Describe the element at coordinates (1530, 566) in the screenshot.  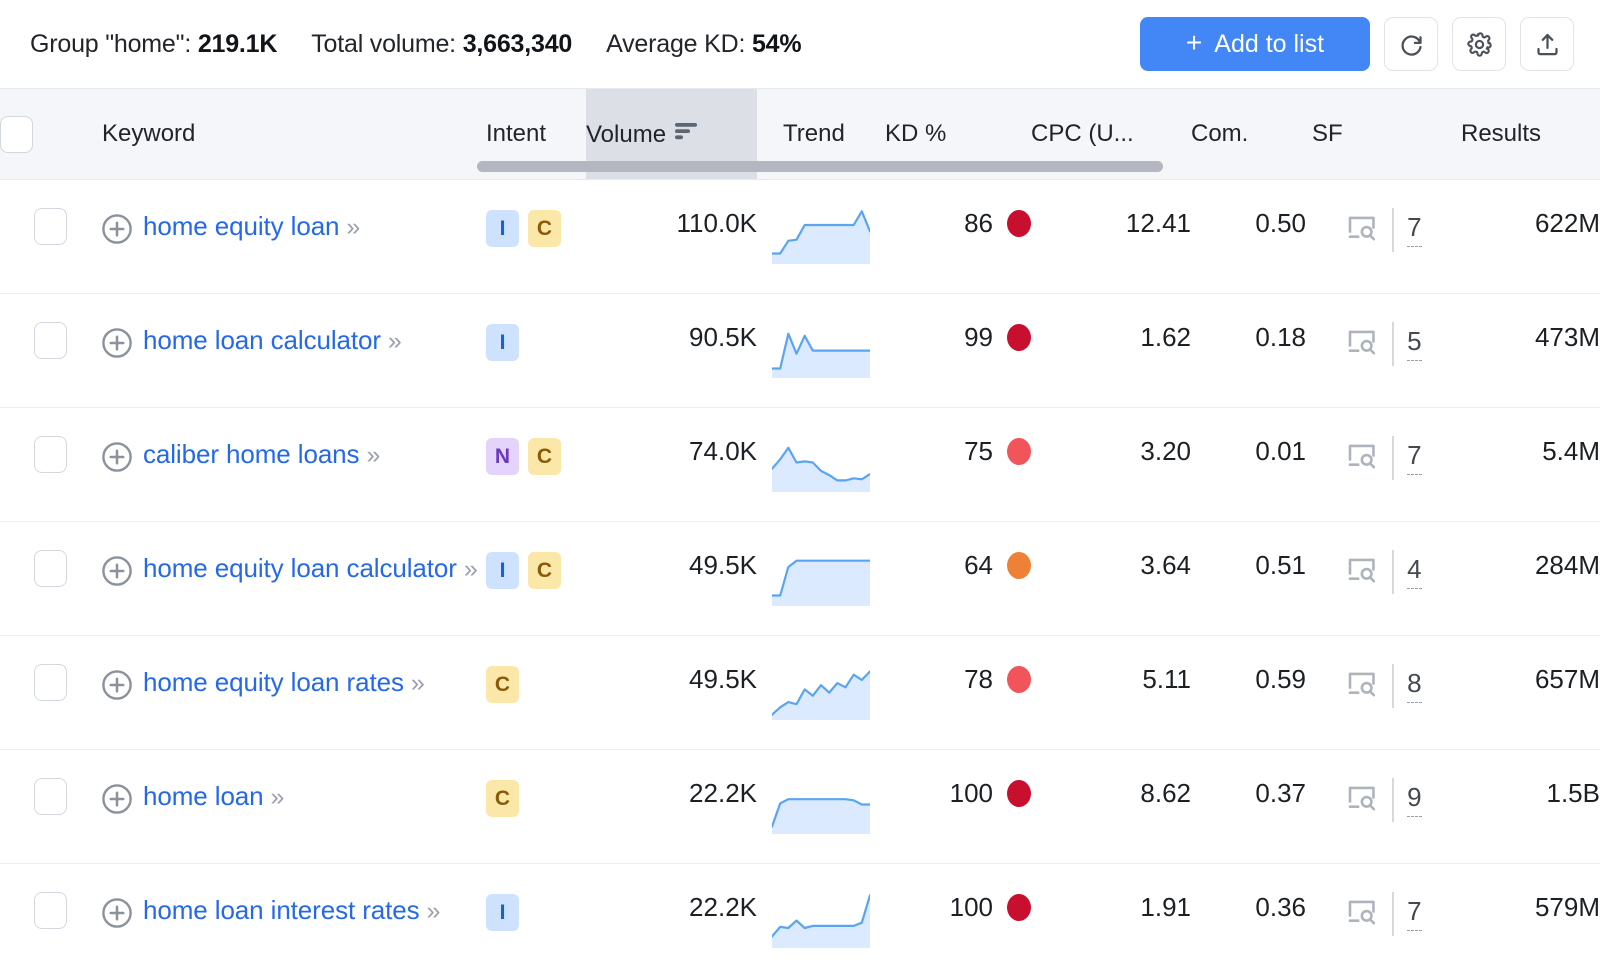
I see `results-cell: 284M` at that location.